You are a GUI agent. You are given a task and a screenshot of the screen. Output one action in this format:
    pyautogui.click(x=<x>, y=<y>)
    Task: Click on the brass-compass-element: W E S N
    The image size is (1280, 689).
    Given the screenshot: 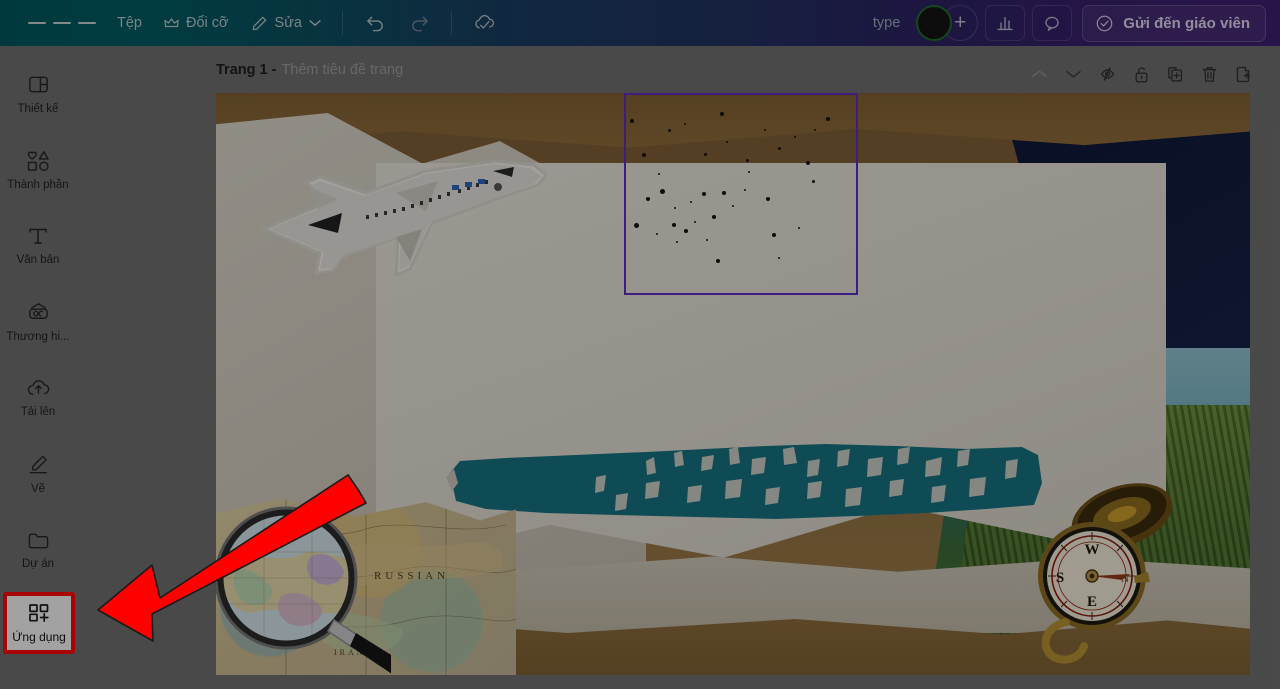 What is the action you would take?
    pyautogui.click(x=1110, y=572)
    